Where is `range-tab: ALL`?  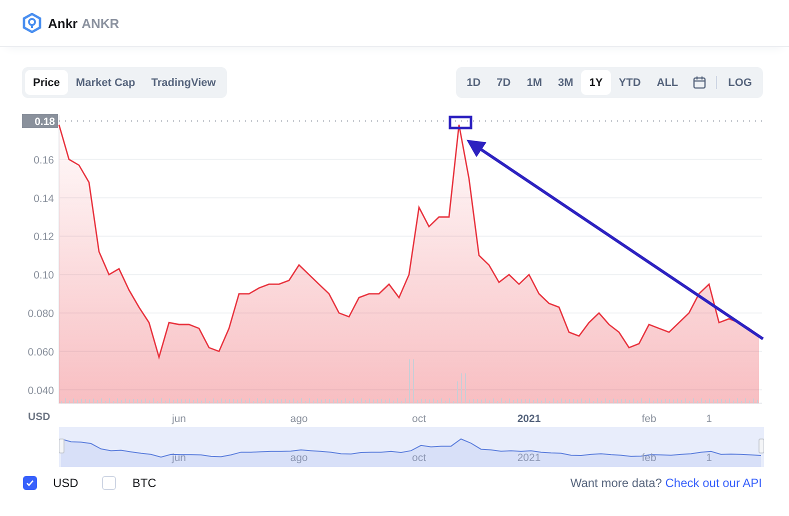
range-tab: ALL is located at coordinates (667, 82).